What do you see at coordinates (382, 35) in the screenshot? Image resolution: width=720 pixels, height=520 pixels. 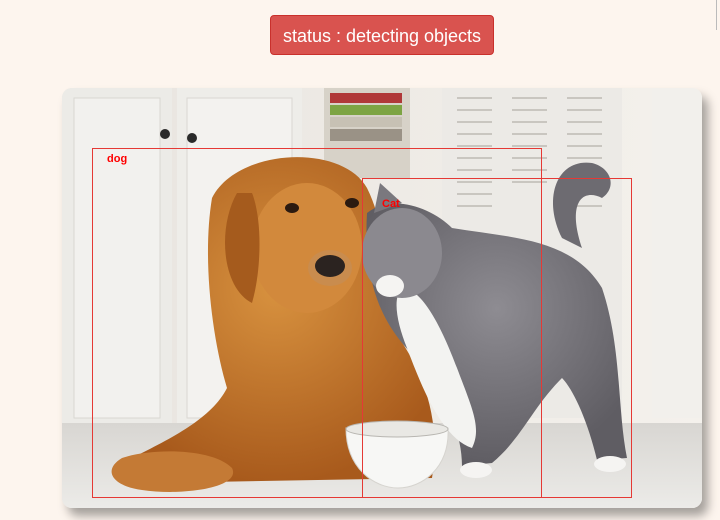 I see `status-button: status : detecting objects` at bounding box center [382, 35].